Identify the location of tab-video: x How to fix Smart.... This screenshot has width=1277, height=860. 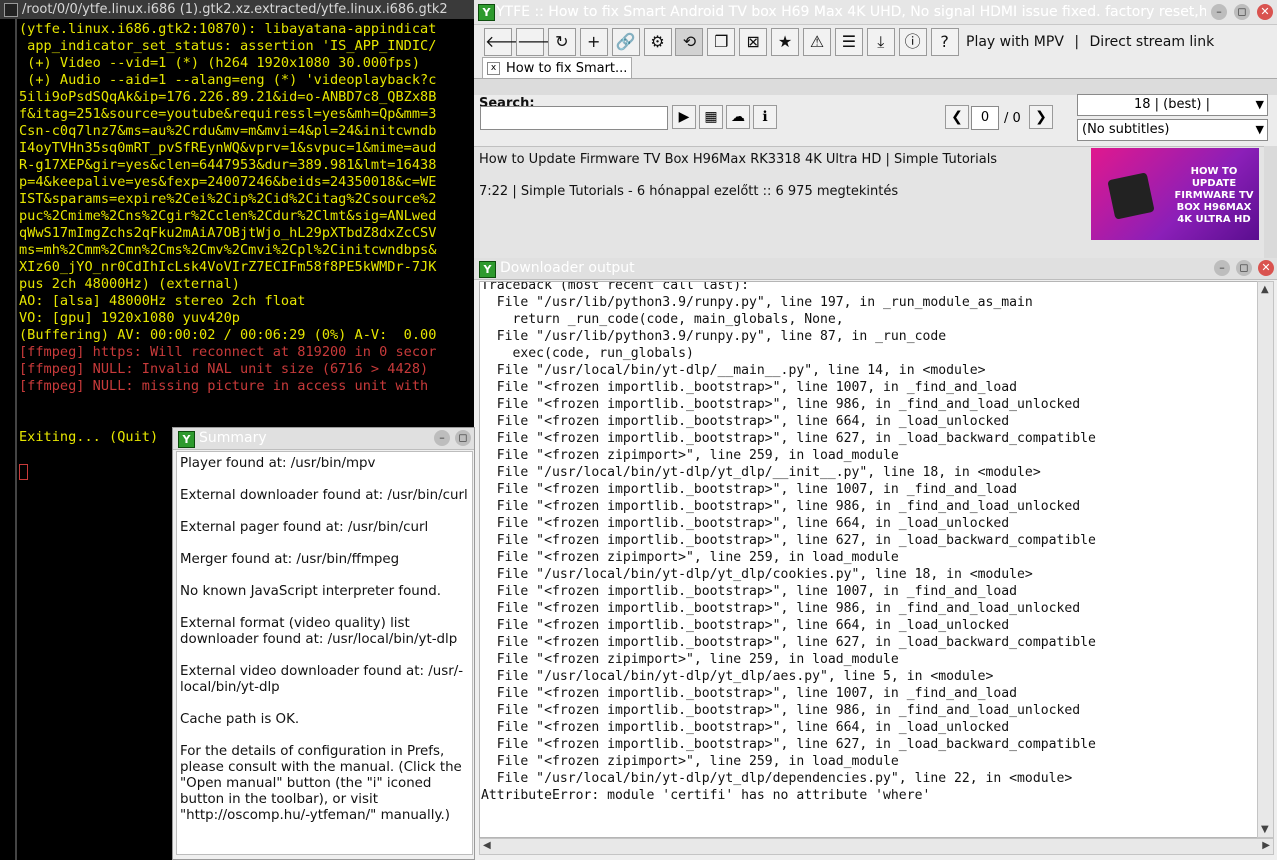
(557, 68).